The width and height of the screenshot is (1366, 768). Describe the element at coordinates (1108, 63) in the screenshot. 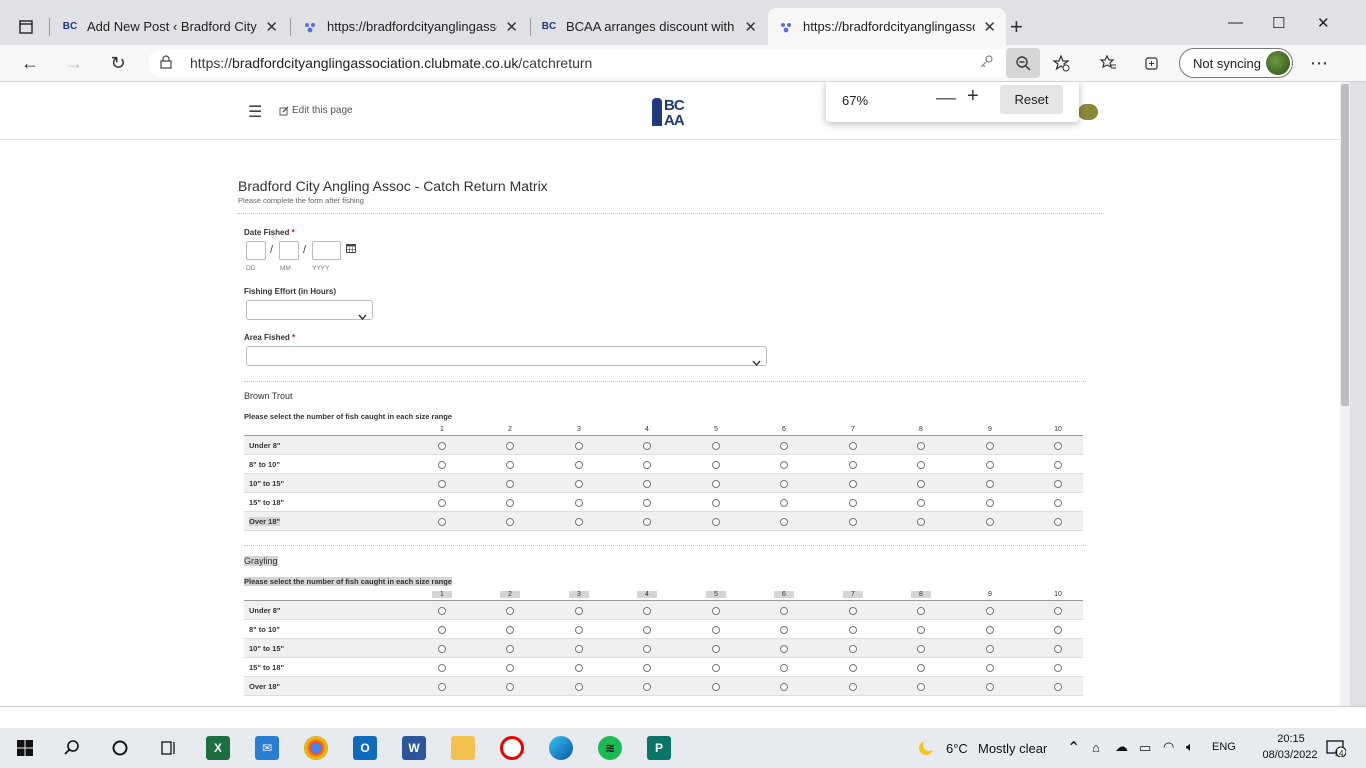

I see `favorites-icon` at that location.